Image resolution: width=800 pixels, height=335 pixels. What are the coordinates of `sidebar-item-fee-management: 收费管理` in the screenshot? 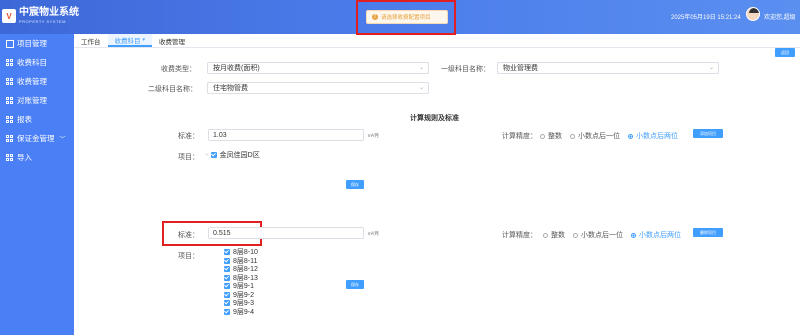 It's located at (37, 81).